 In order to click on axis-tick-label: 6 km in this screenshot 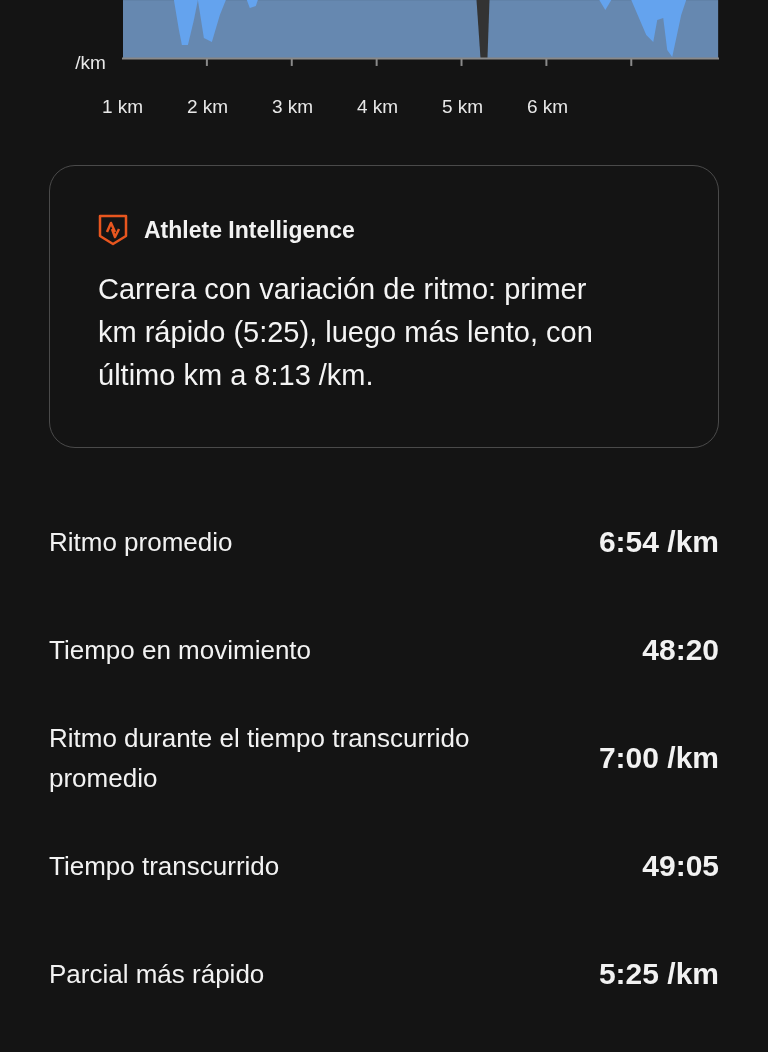, I will do `click(547, 107)`.